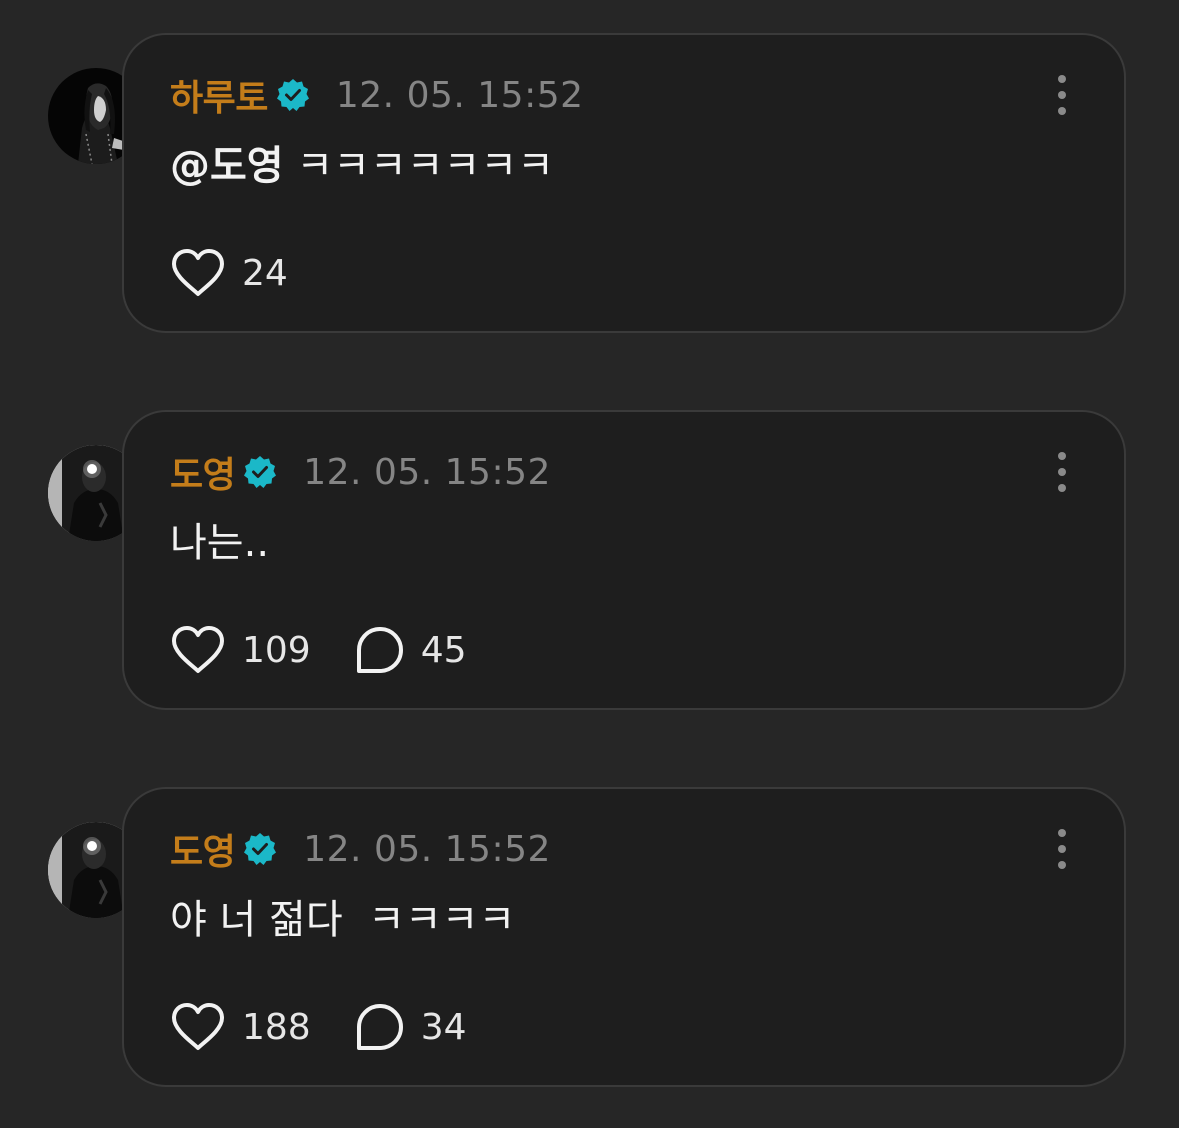 This screenshot has width=1179, height=1128. What do you see at coordinates (276, 650) in the screenshot?
I see `like-count: 109` at bounding box center [276, 650].